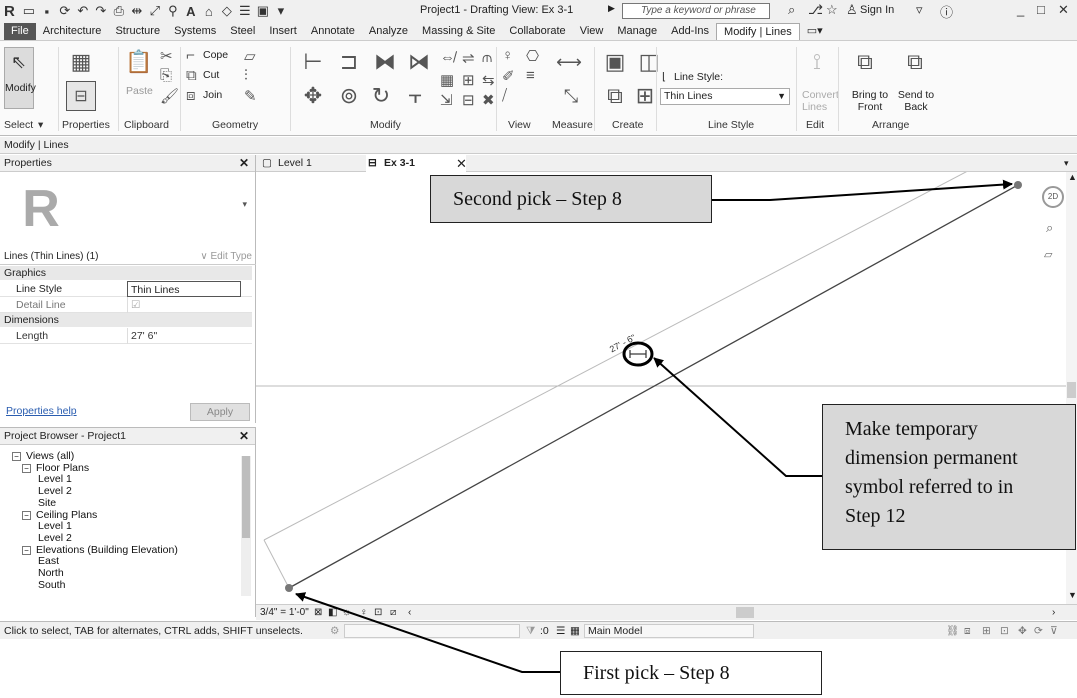  What do you see at coordinates (862, 190) in the screenshot?
I see `arrow-second-pick` at bounding box center [862, 190].